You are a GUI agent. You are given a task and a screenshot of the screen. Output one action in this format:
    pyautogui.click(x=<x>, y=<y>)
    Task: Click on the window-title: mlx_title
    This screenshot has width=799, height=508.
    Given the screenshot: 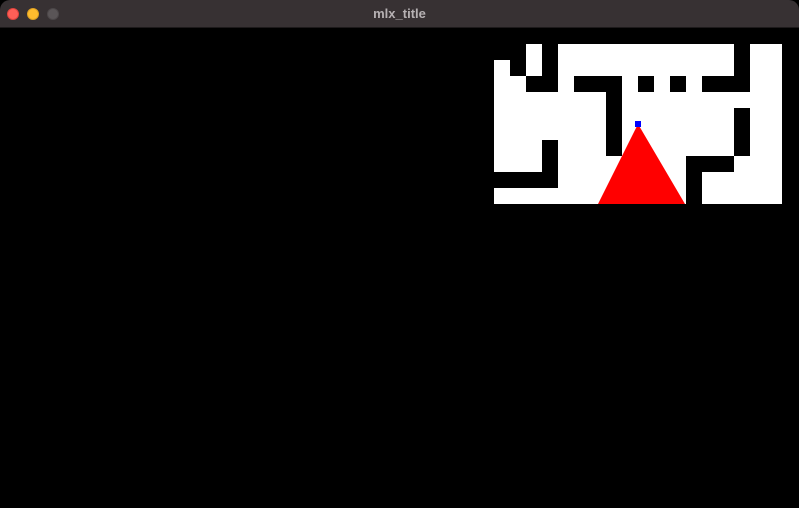 What is the action you would take?
    pyautogui.click(x=399, y=13)
    